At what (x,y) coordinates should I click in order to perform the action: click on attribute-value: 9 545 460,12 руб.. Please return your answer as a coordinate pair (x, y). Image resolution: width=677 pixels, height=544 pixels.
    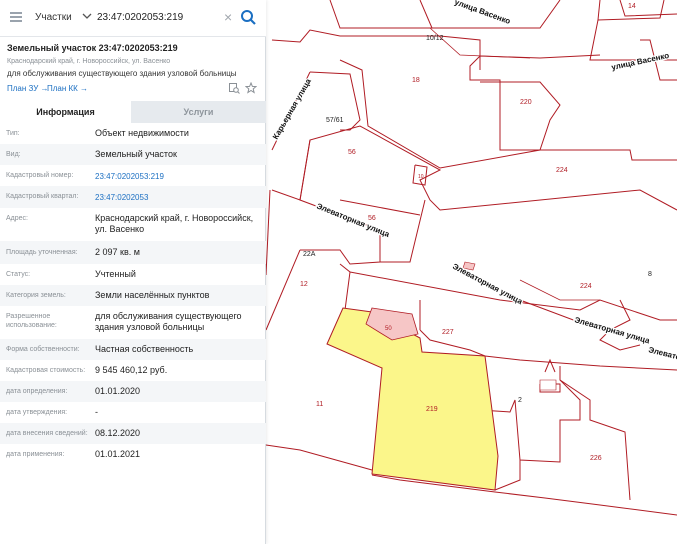
    Looking at the image, I should click on (131, 370).